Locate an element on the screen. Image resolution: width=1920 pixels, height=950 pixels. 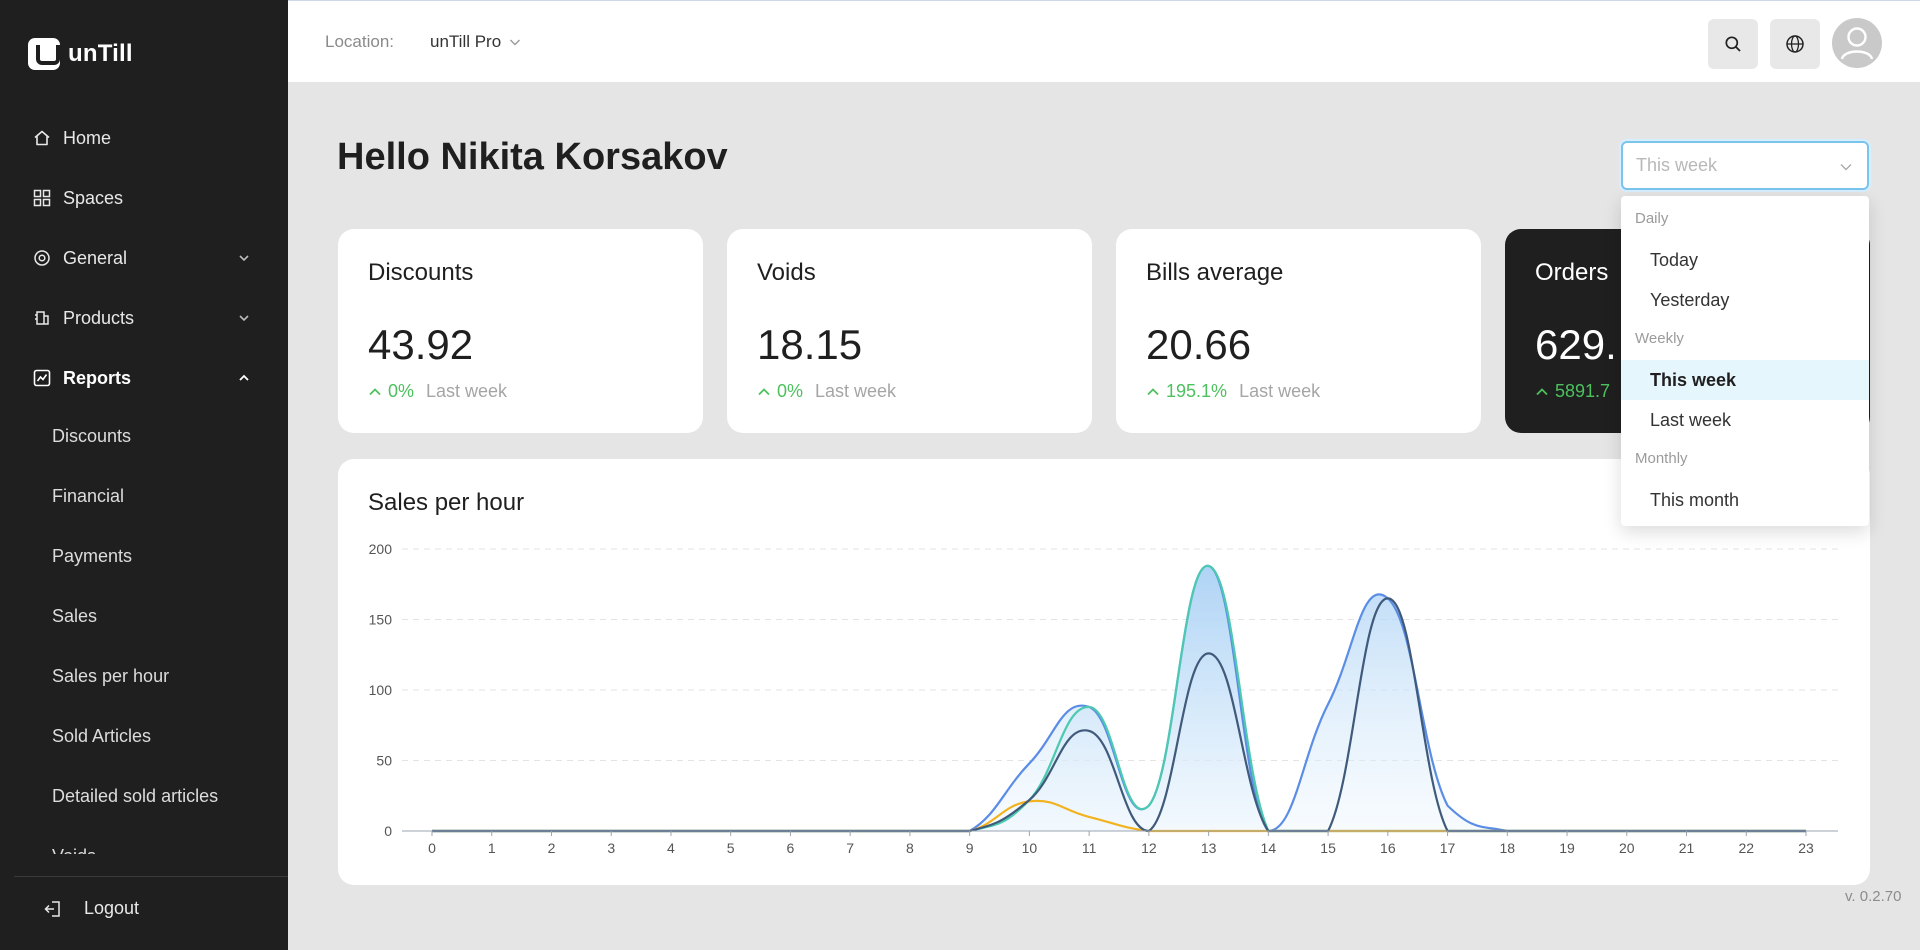
period-option-today: Today is located at coordinates (1745, 260).